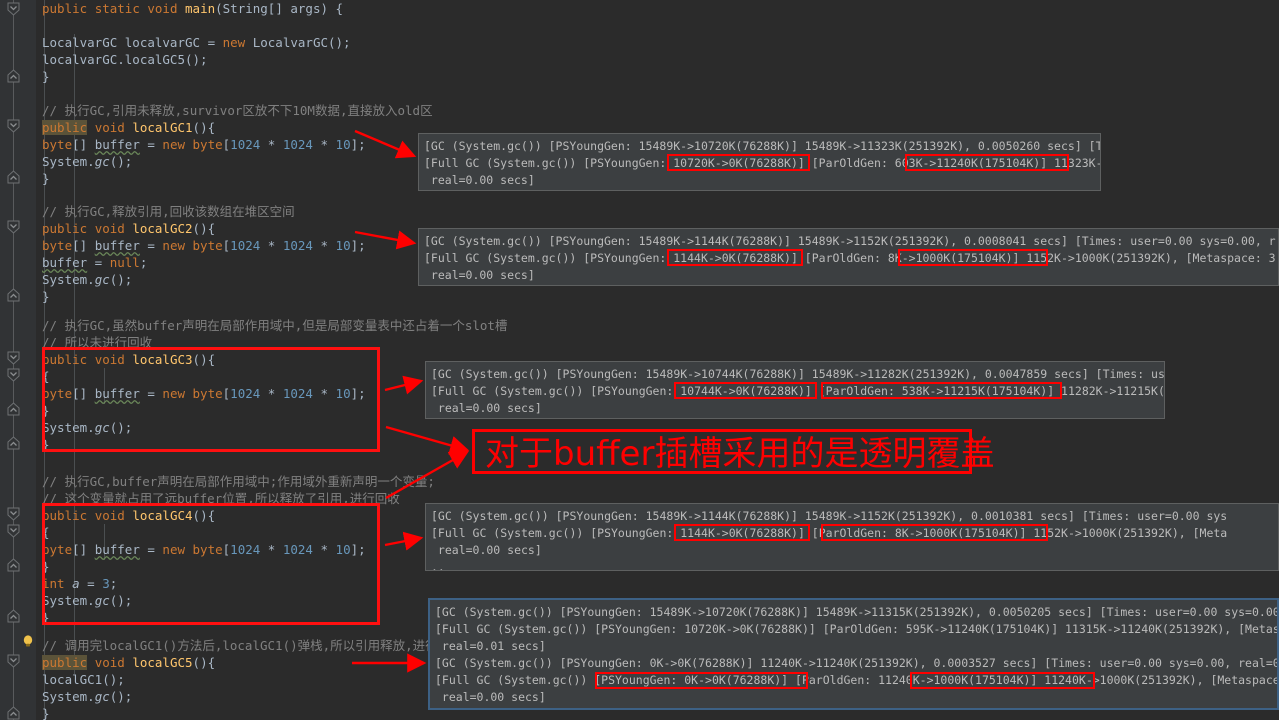 The image size is (1279, 720). I want to click on code-line: buffer = null;, so click(94, 262).